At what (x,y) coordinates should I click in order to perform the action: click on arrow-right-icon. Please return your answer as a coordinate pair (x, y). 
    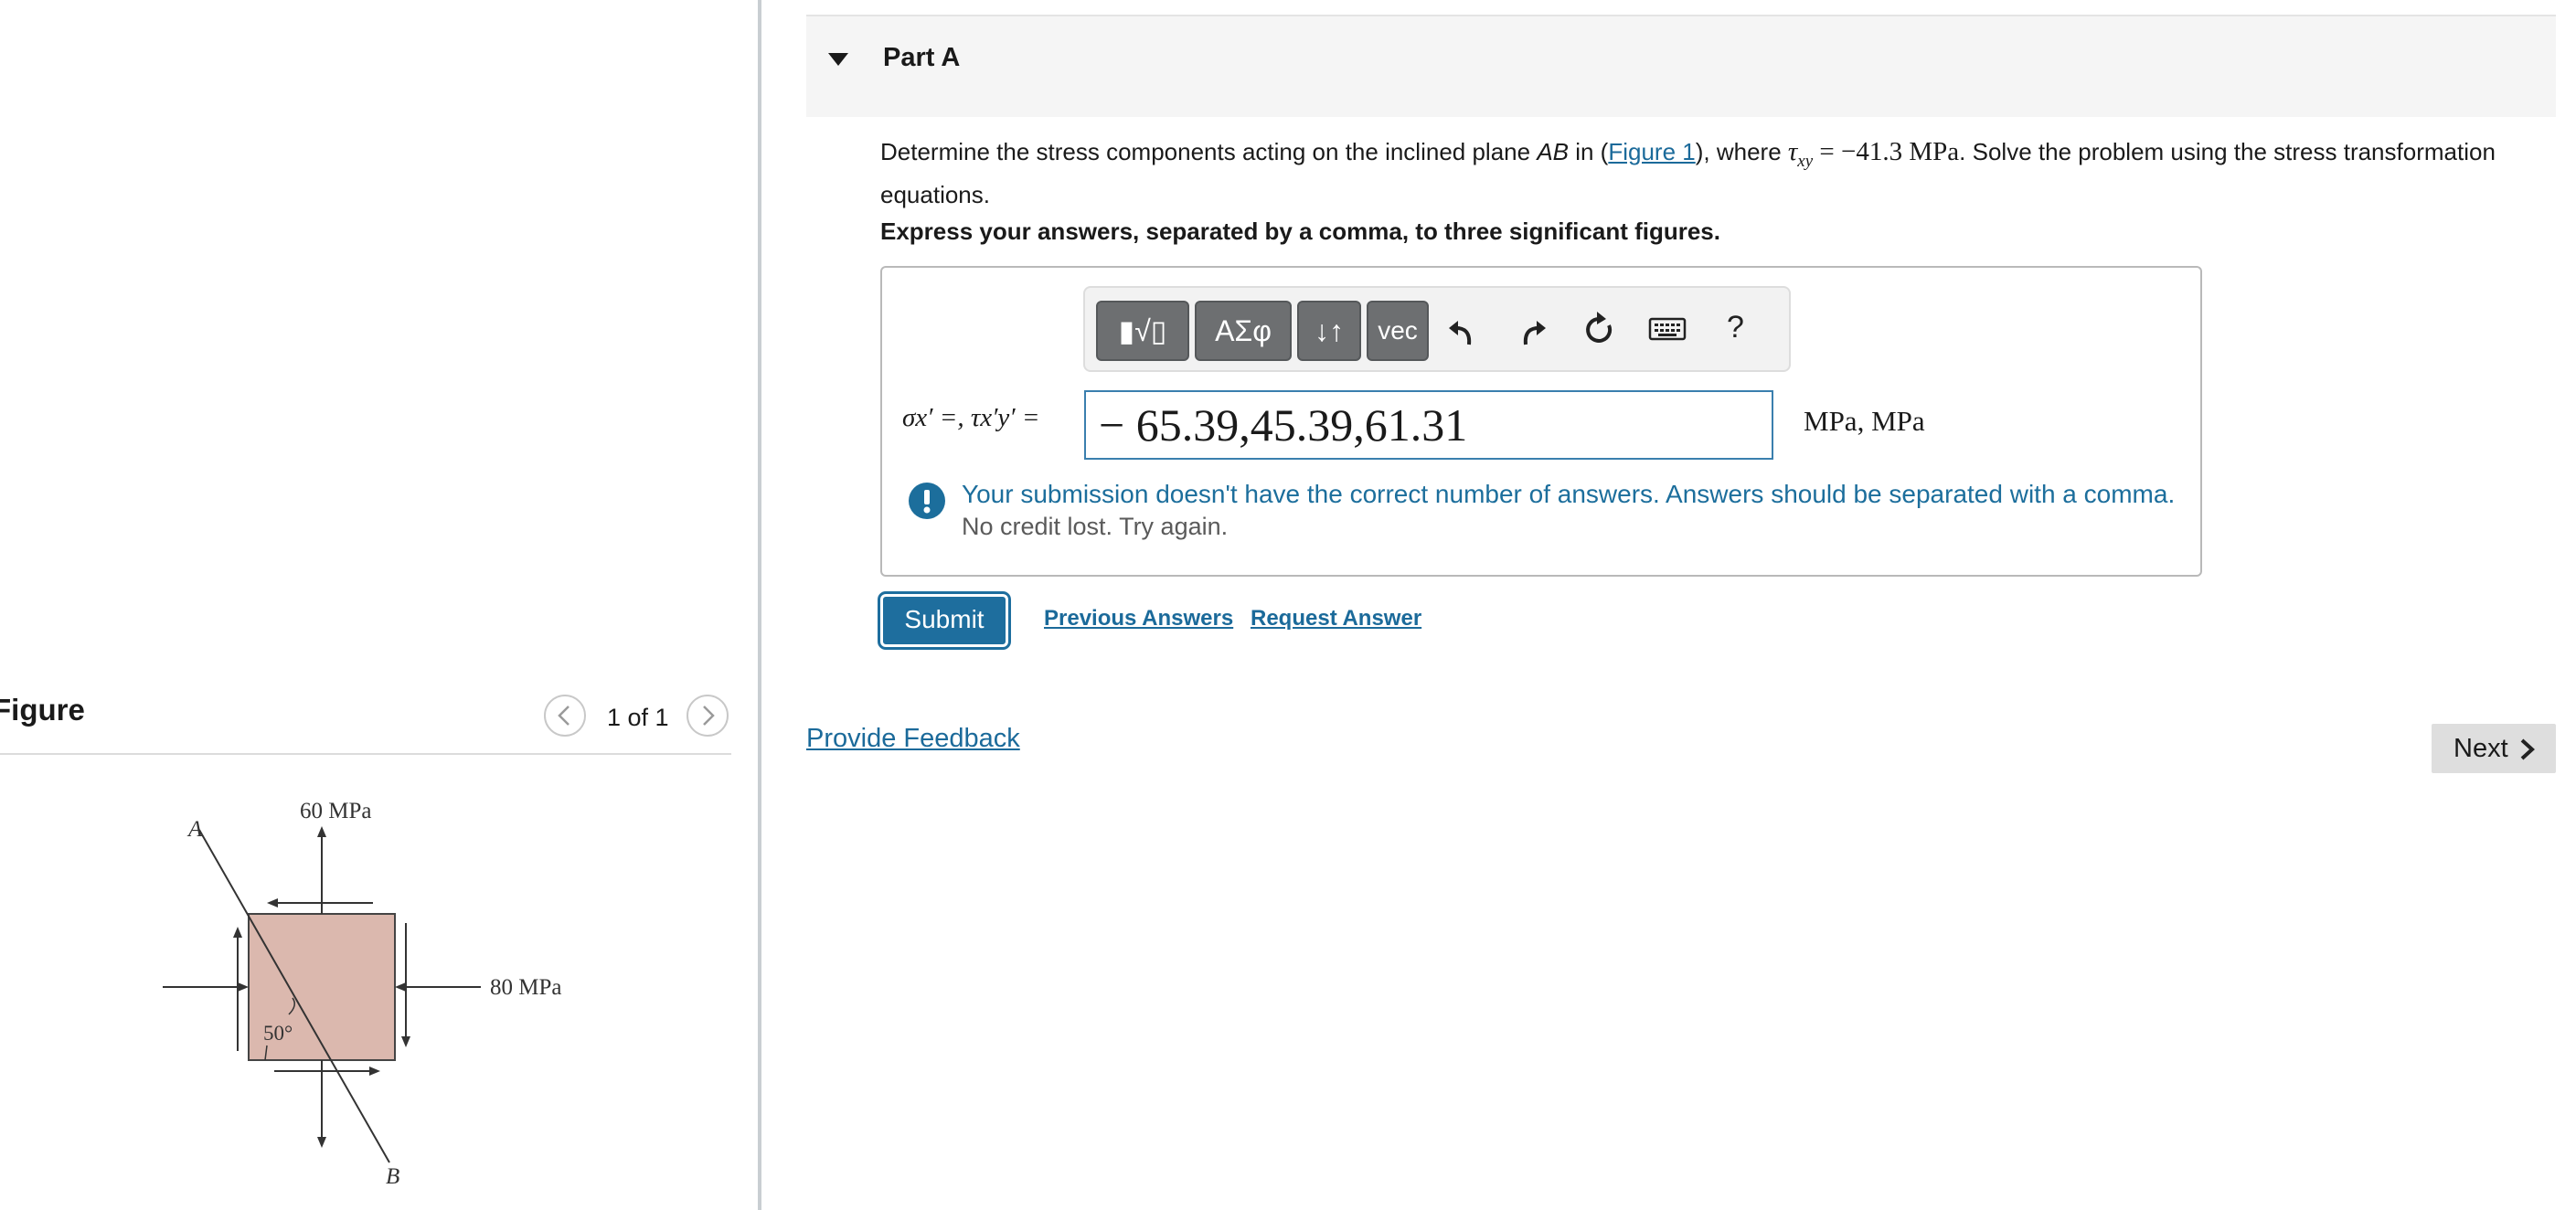
    Looking at the image, I should click on (243, 987).